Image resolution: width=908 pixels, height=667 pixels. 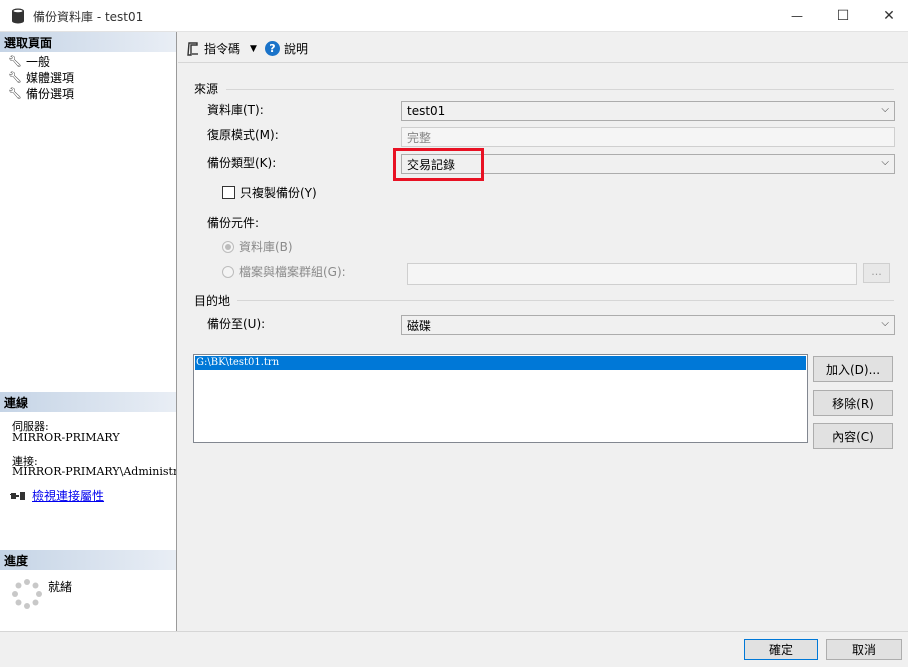 What do you see at coordinates (94, 471) in the screenshot?
I see `connection-value: MIRROR-PRIMARY\Administrato` at bounding box center [94, 471].